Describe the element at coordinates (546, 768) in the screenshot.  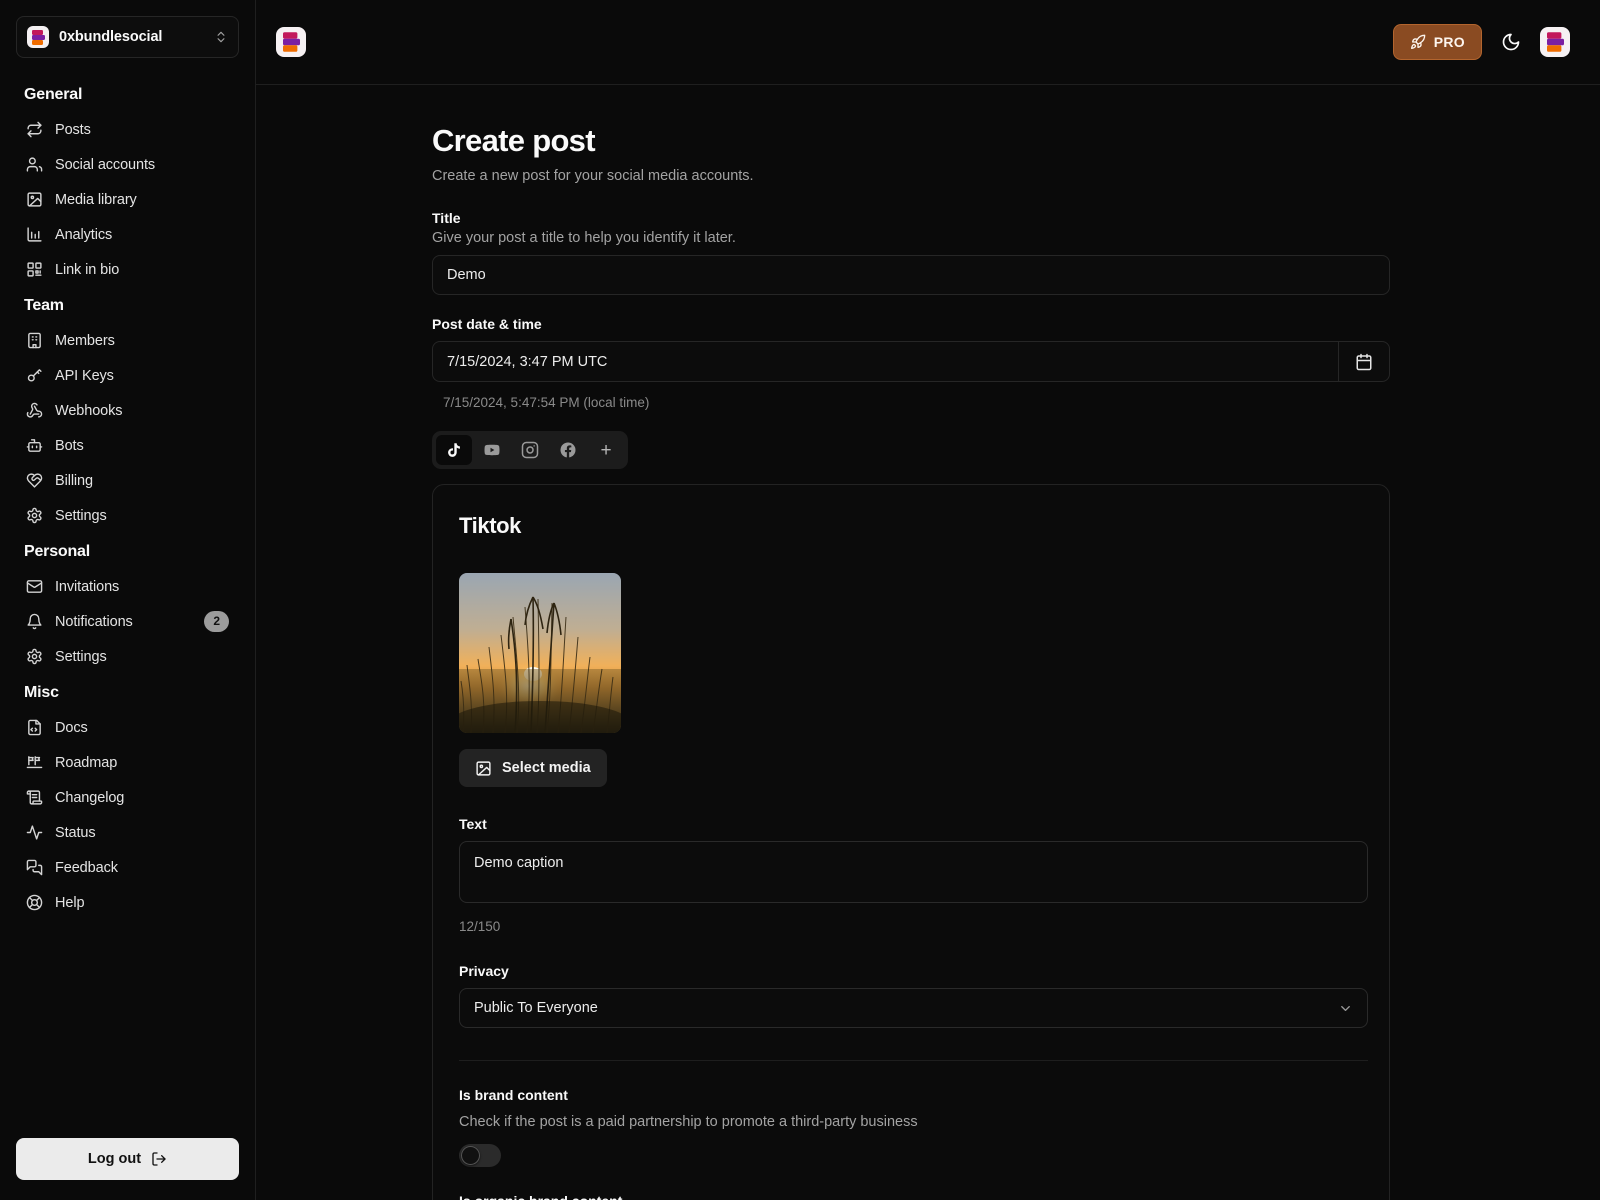
I see `select-media-label: Select media` at that location.